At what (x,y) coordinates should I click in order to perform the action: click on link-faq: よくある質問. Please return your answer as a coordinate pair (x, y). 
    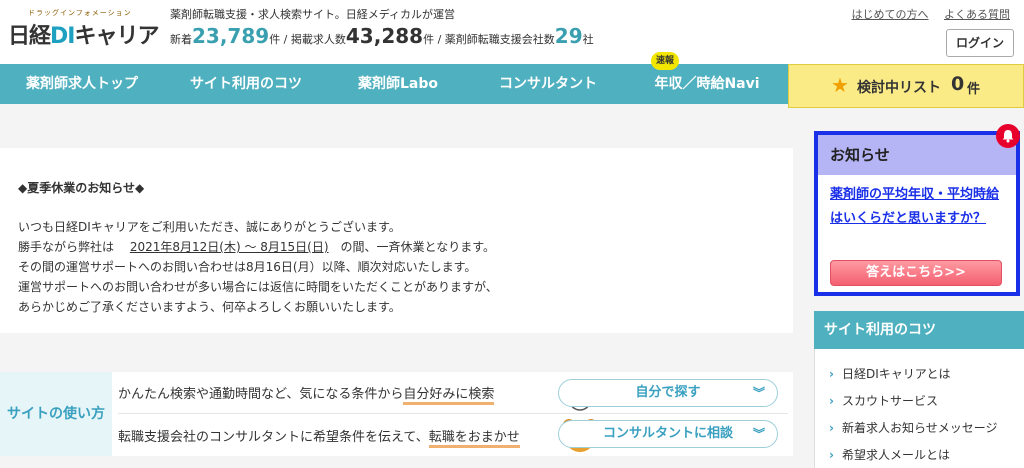
    Looking at the image, I should click on (977, 14).